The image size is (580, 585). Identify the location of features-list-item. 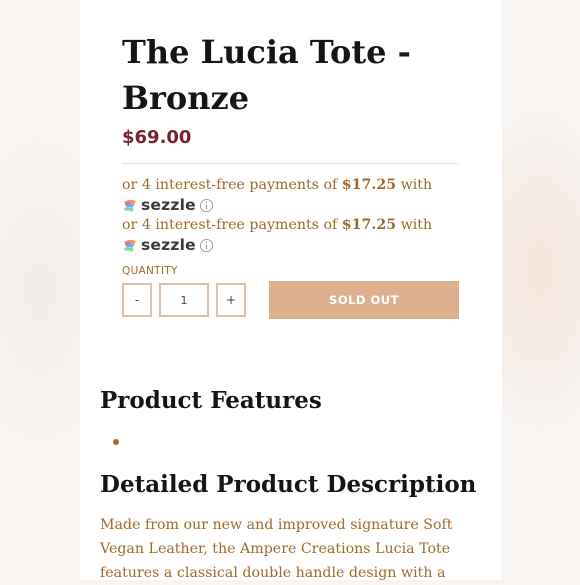
(116, 442).